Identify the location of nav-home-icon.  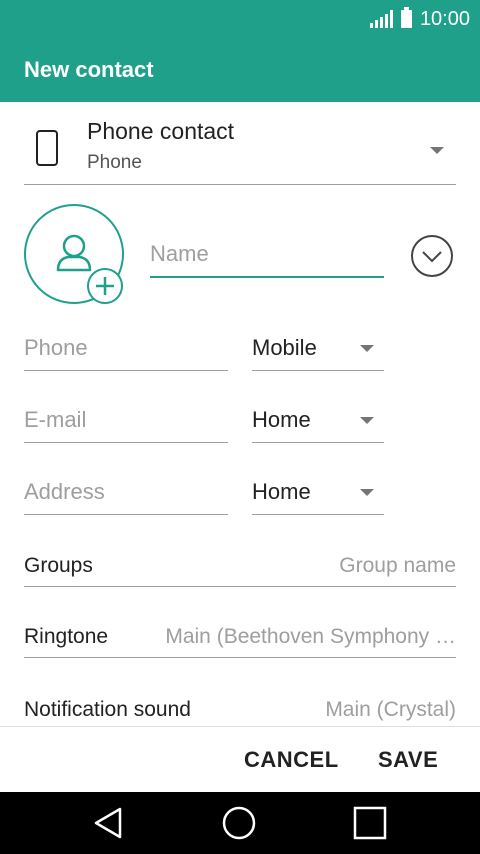
(239, 823).